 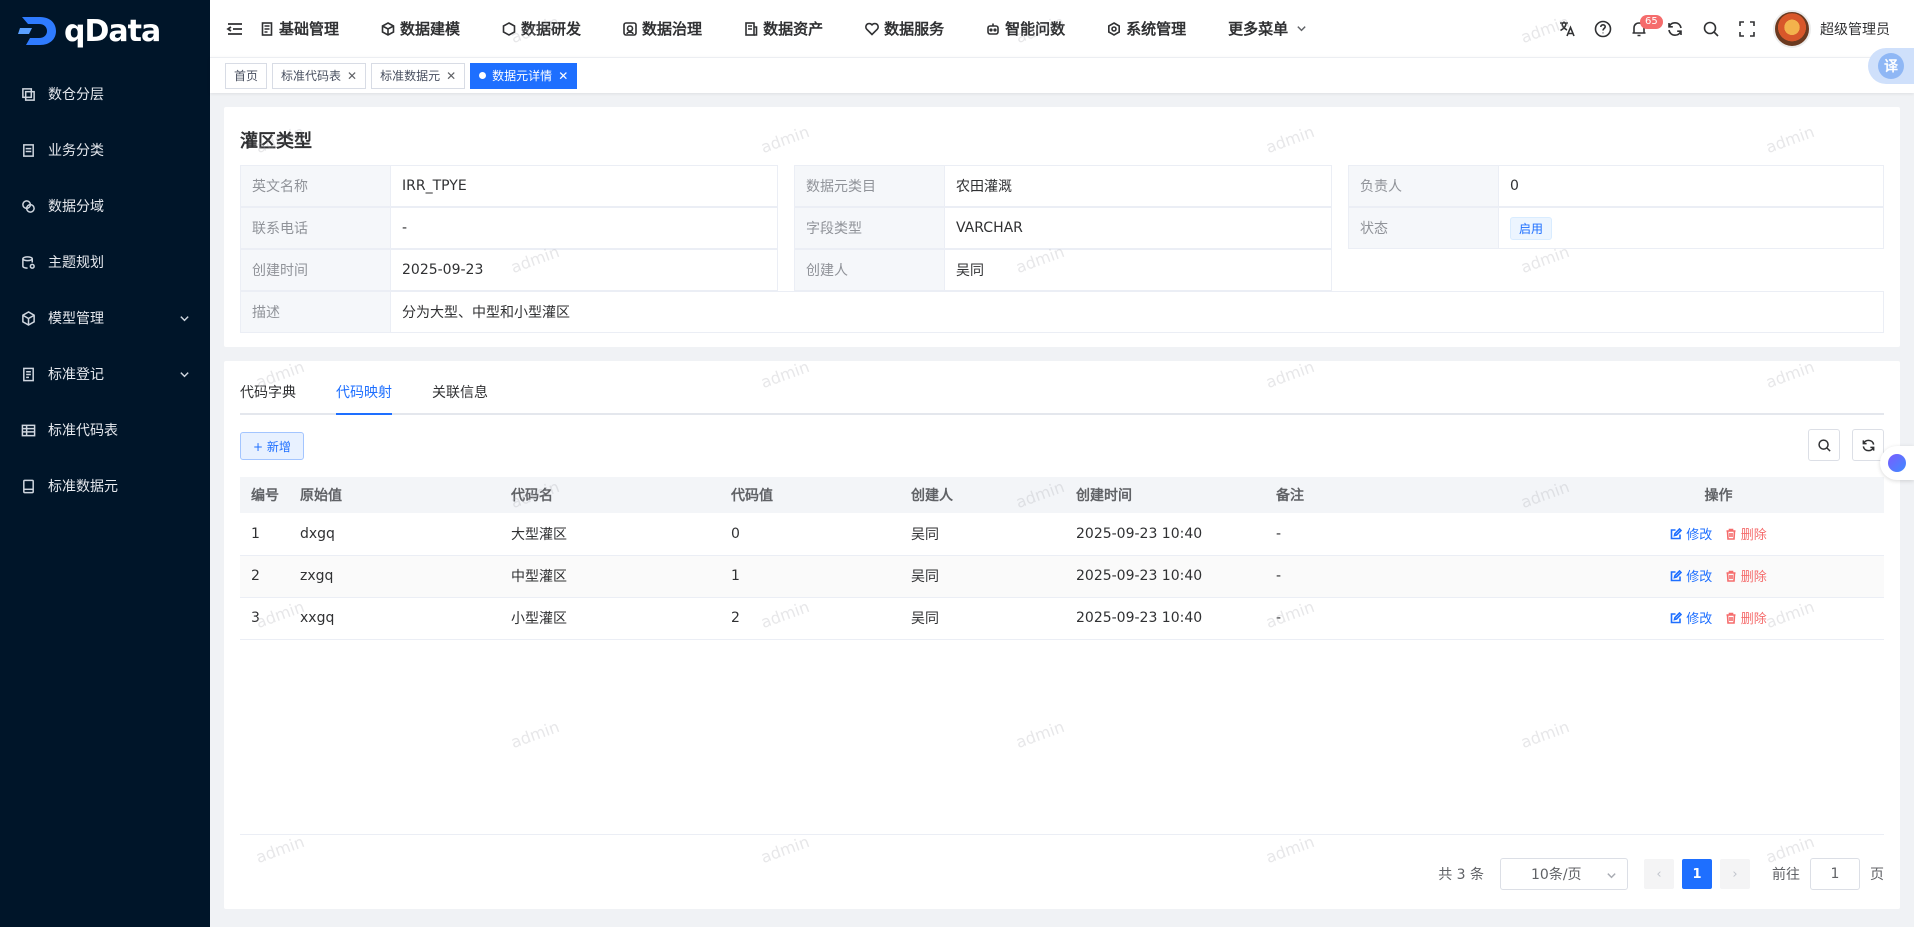 I want to click on nav-data-assets: 数据资产, so click(x=783, y=28).